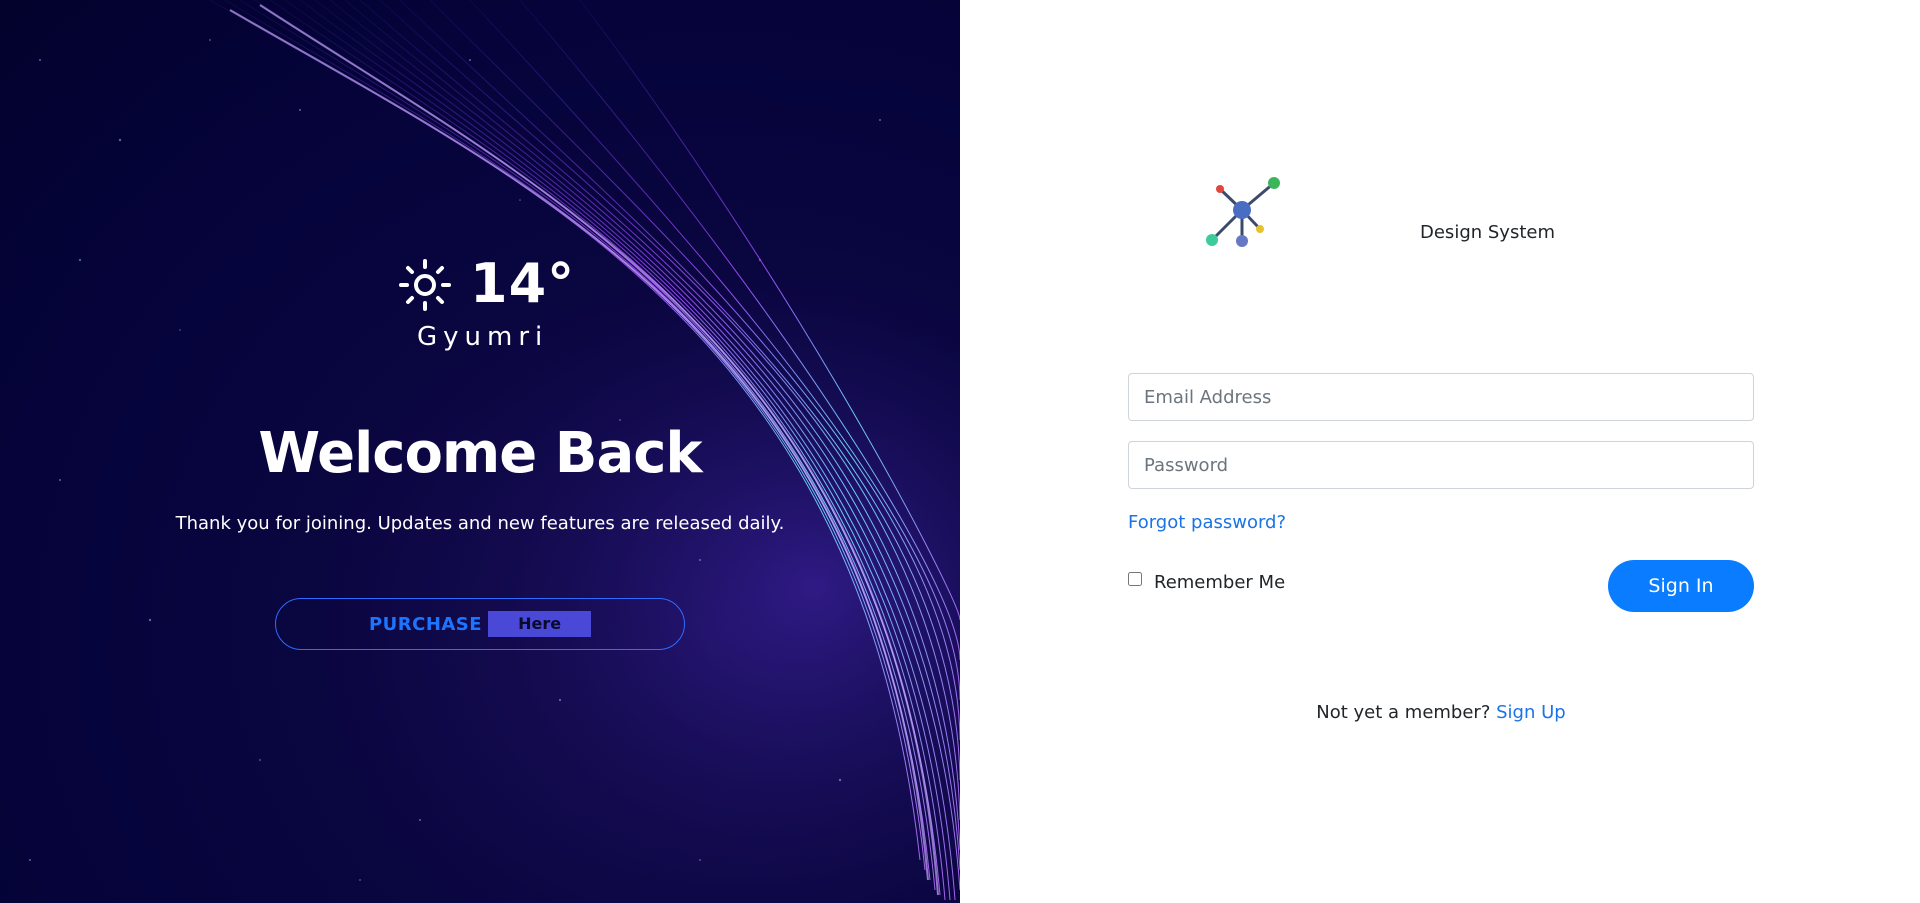 This screenshot has height=903, width=1920. I want to click on weather-widget: 14° Gyumri, so click(486, 308).